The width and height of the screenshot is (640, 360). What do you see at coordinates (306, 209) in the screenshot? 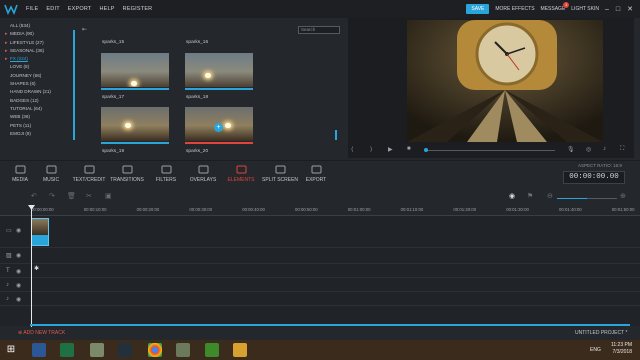
I see `ruler-tick-label: 00:00:50:00` at bounding box center [306, 209].